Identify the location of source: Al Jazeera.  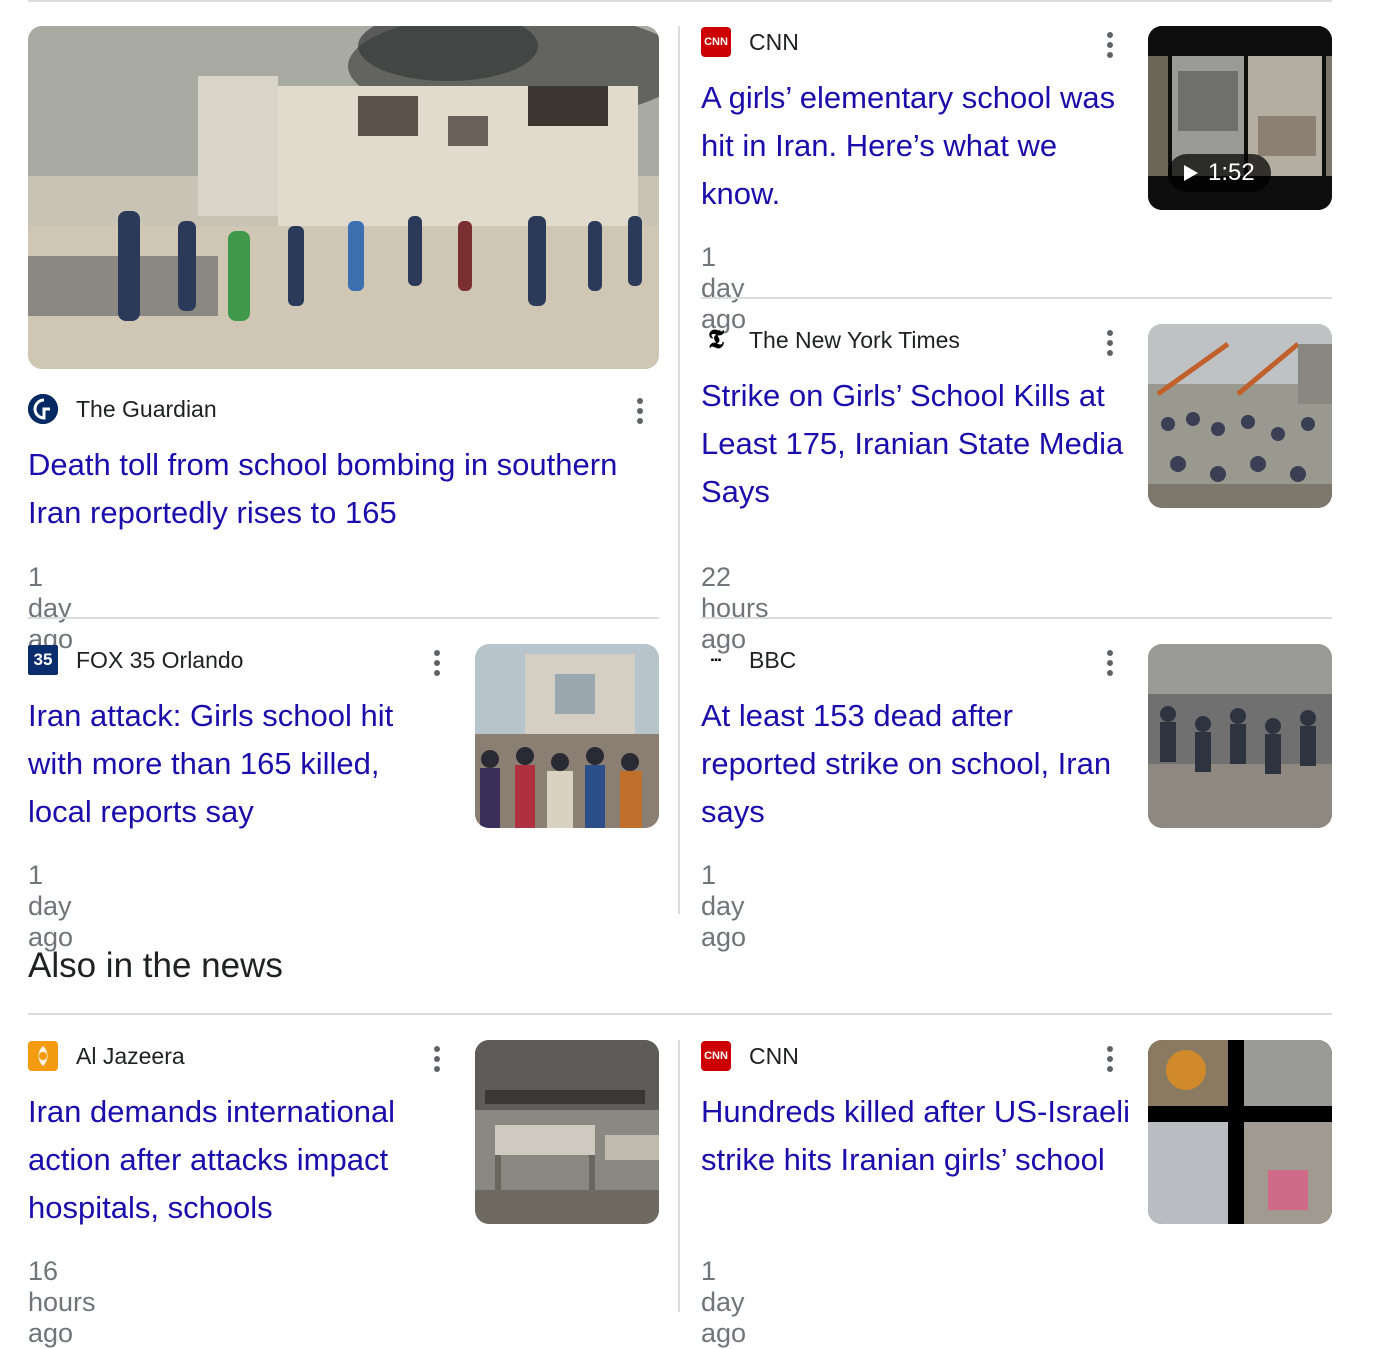
(106, 1056).